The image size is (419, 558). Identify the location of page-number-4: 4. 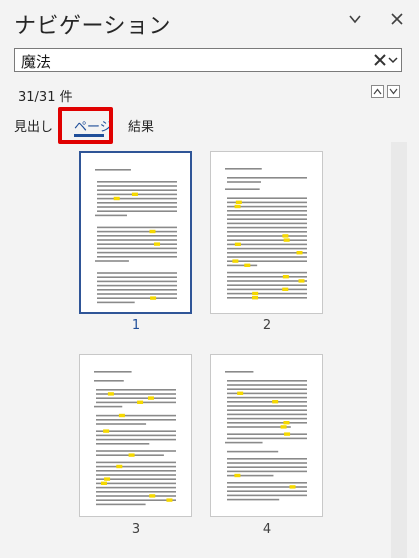
(267, 529).